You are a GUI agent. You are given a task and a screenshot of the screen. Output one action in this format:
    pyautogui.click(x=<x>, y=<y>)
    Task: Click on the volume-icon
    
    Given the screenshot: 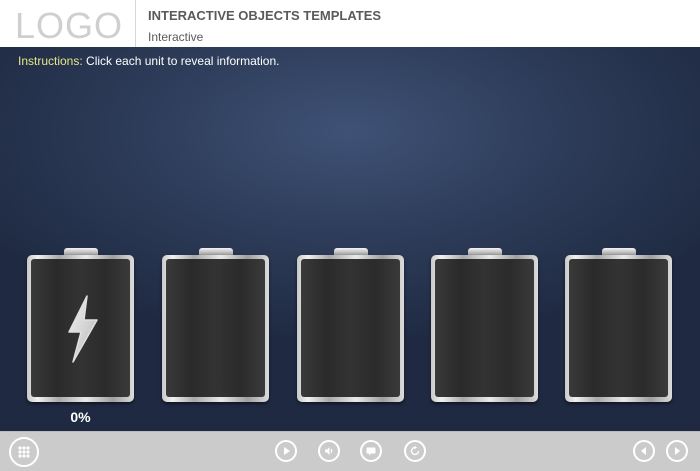 What is the action you would take?
    pyautogui.click(x=329, y=451)
    